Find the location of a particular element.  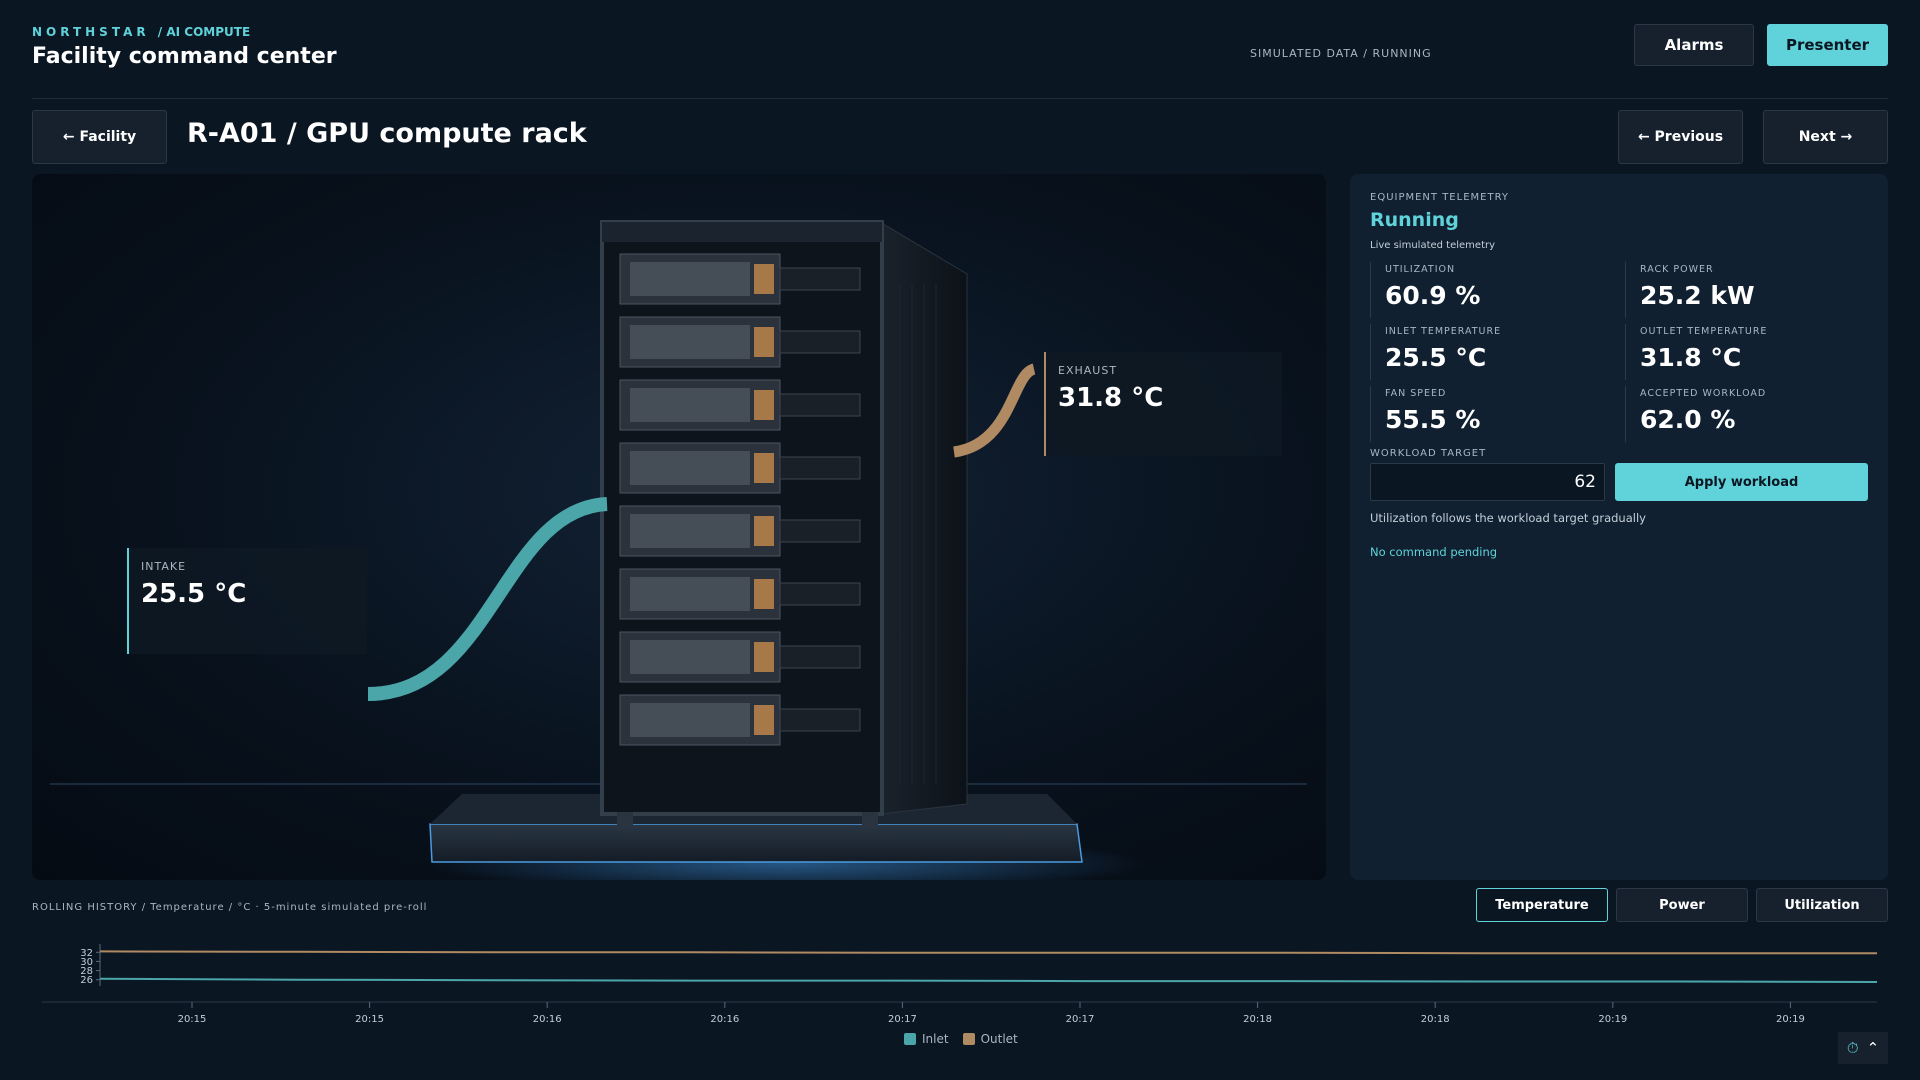

chart-legend: Inlet Outlet is located at coordinates (961, 1039).